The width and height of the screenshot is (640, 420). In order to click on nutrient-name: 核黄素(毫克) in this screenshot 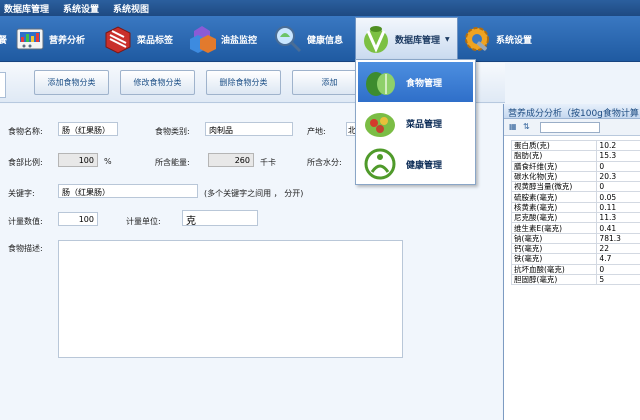, I will do `click(554, 207)`.